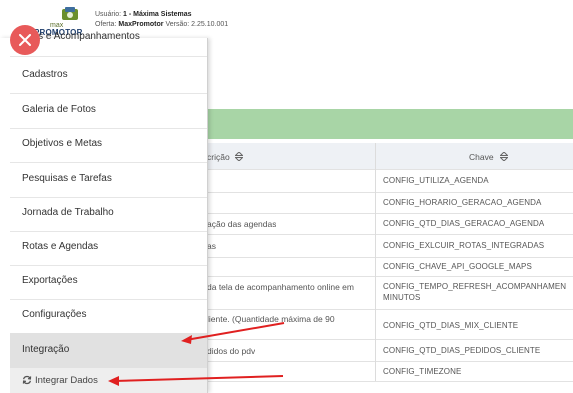  I want to click on green-banner, so click(390, 124).